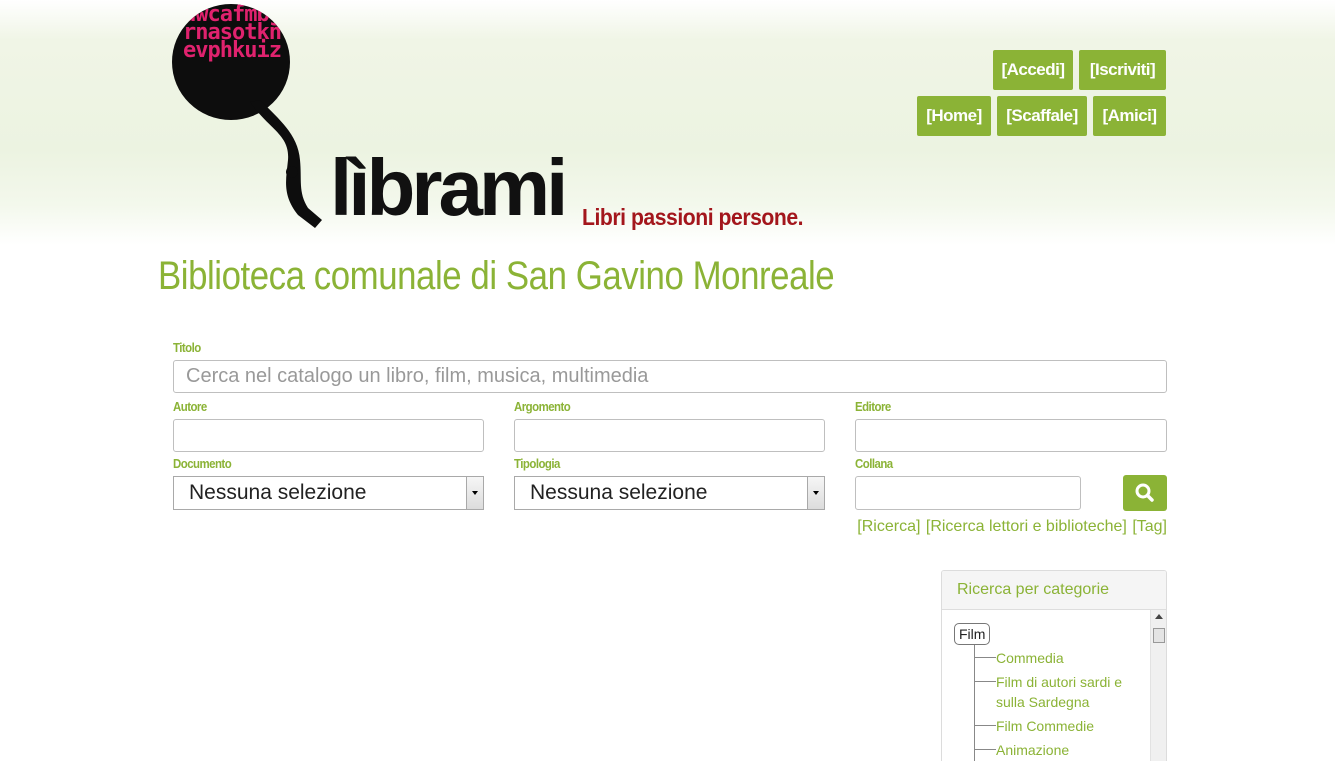 This screenshot has width=1335, height=761. I want to click on autore-label: Autore, so click(190, 406).